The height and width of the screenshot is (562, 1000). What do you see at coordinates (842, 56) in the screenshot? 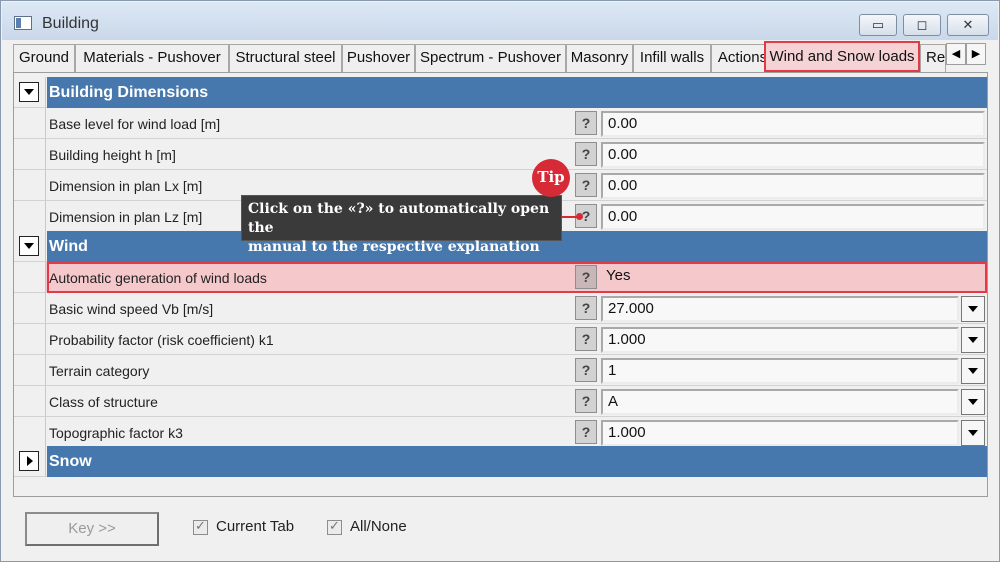
I see `tab-wind-and-snow-loads: Wind and Snow loads` at bounding box center [842, 56].